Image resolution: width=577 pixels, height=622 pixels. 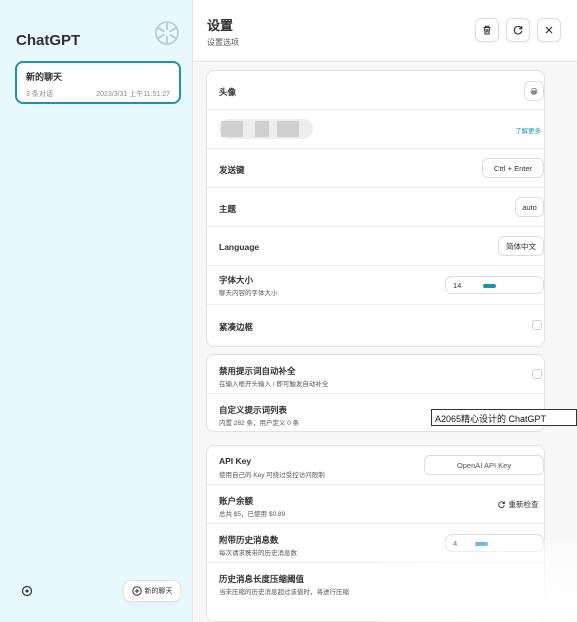 What do you see at coordinates (235, 461) in the screenshot?
I see `api-key-label: API Key` at bounding box center [235, 461].